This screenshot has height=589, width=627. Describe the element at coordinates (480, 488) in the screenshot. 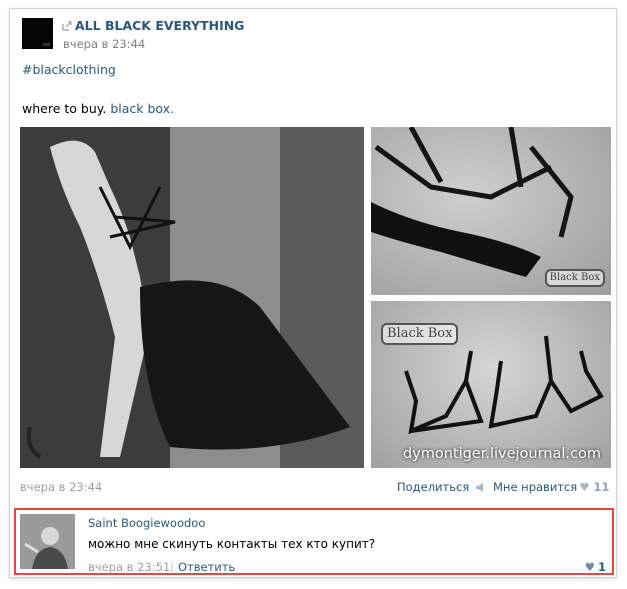

I see `megaphone-icon` at that location.